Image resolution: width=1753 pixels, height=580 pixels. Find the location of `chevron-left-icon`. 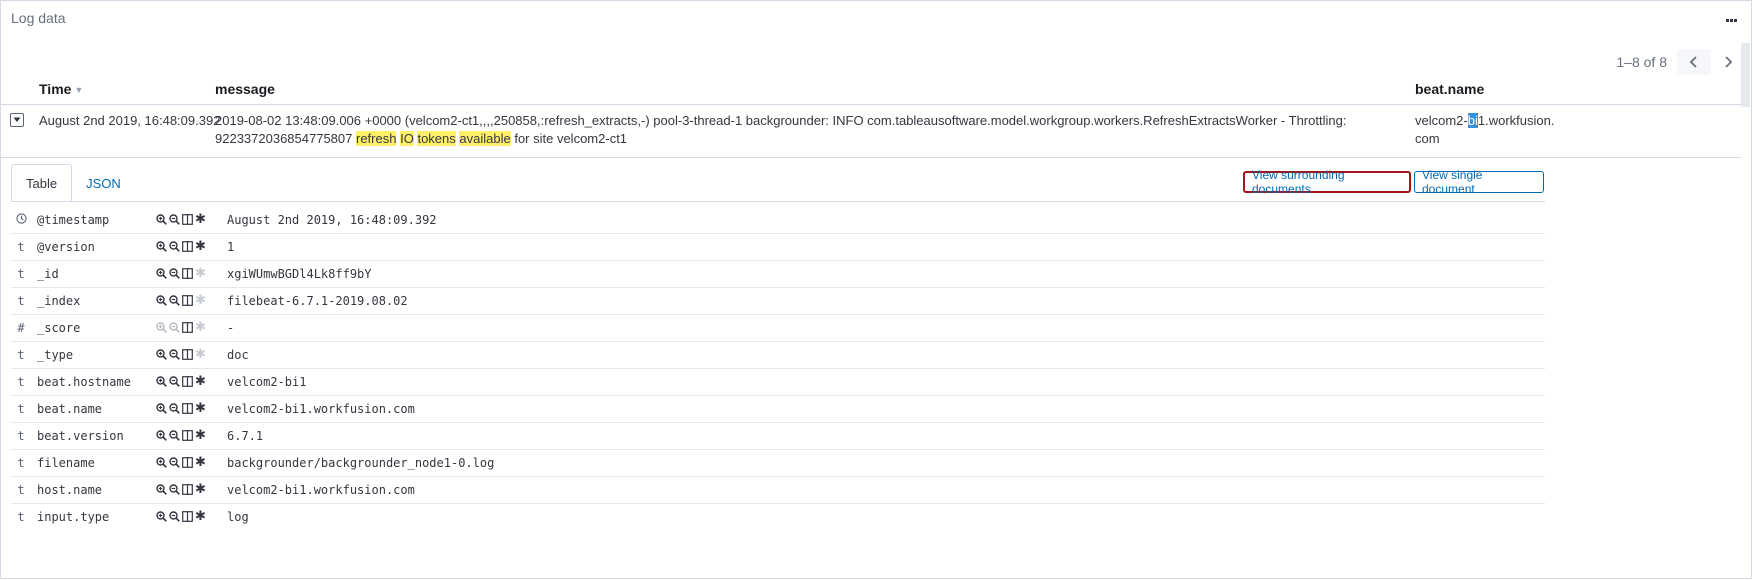

chevron-left-icon is located at coordinates (1693, 62).